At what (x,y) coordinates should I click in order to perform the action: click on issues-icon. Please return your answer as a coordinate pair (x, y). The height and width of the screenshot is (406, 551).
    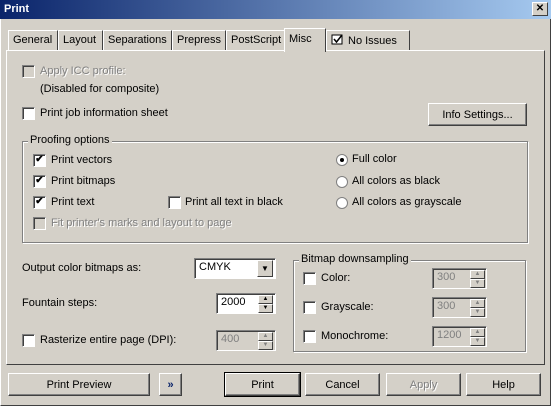
    Looking at the image, I should click on (337, 39).